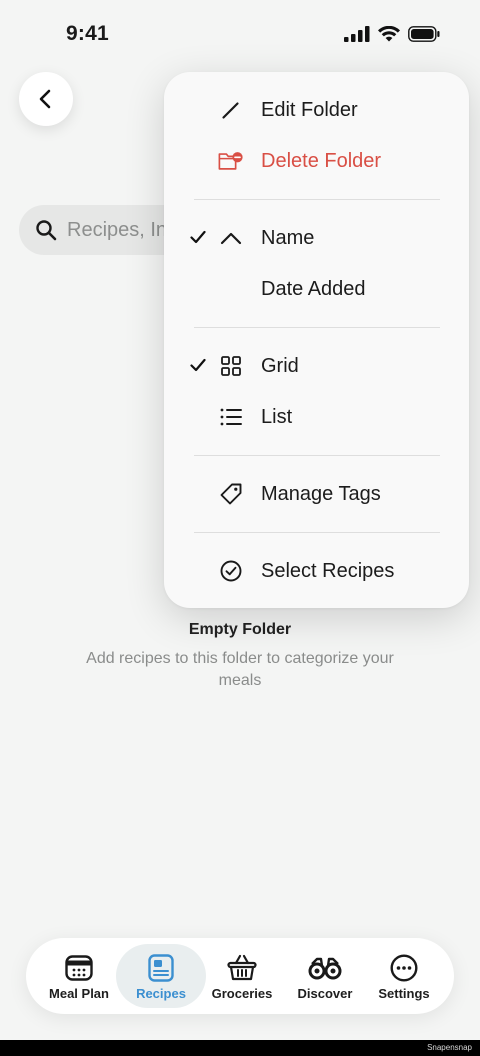 This screenshot has height=1056, width=480. Describe the element at coordinates (46, 230) in the screenshot. I see `search-icon` at that location.